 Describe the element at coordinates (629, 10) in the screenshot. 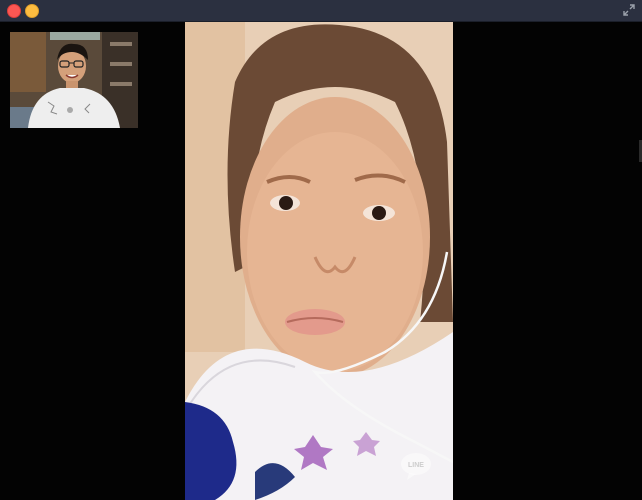

I see `fullscreen-icon` at that location.